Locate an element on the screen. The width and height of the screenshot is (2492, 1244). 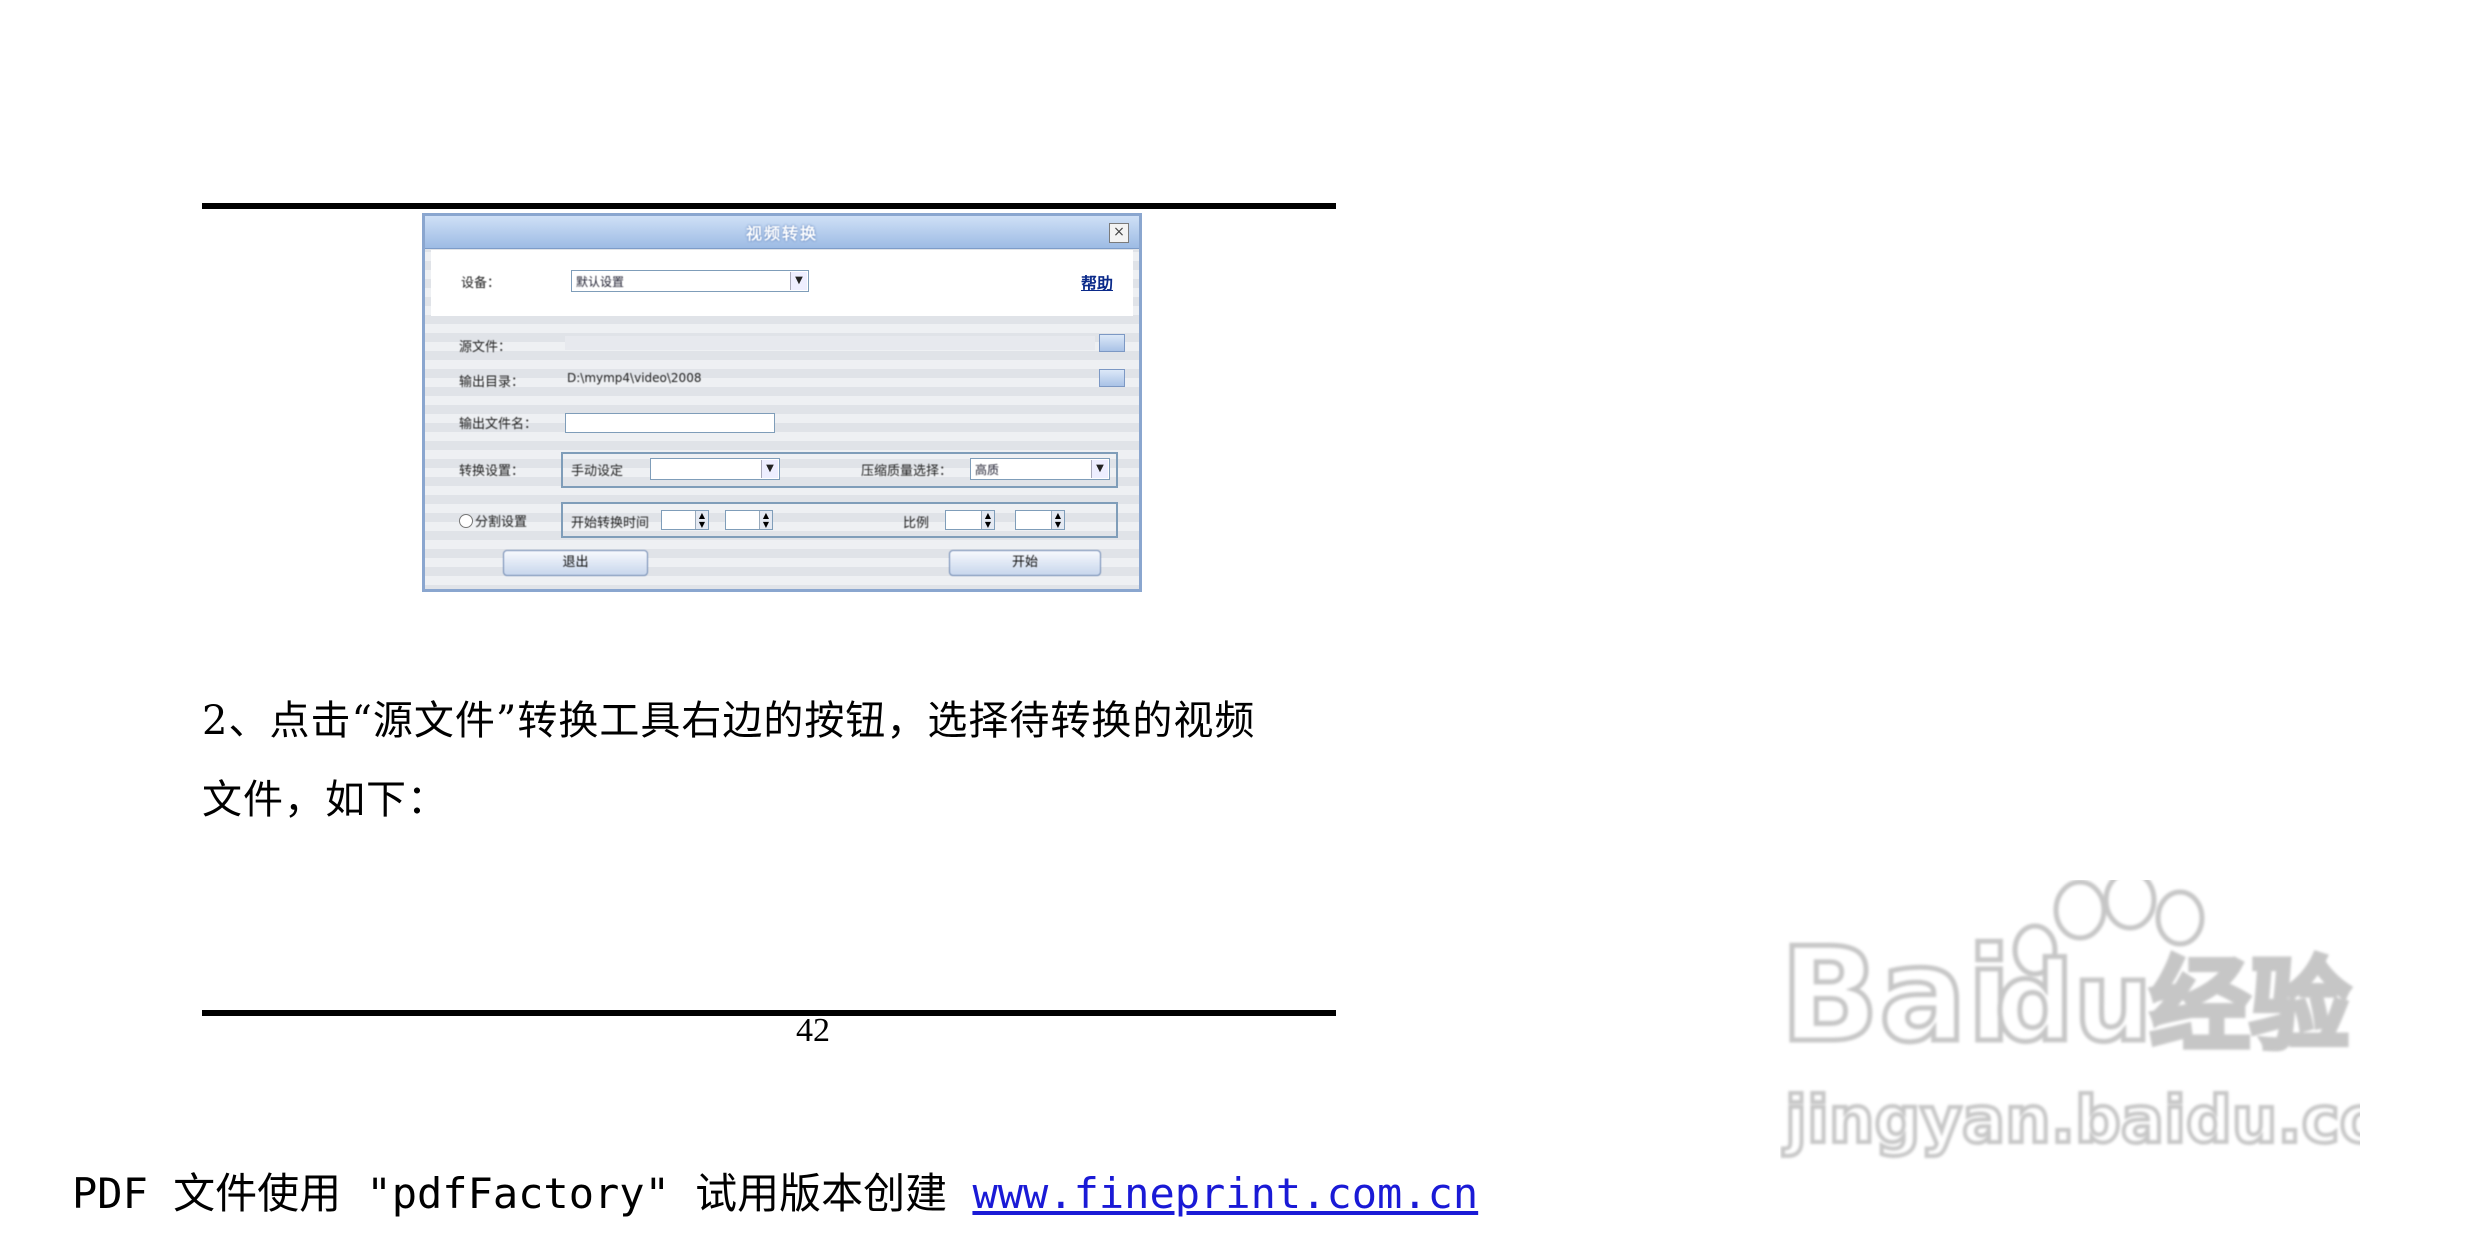
start-button: 开始 is located at coordinates (1025, 563).